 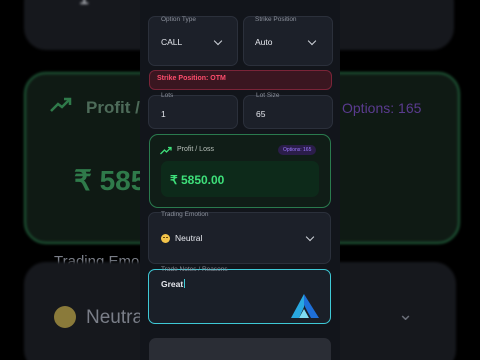 I want to click on option-type-value: CALL, so click(x=172, y=42).